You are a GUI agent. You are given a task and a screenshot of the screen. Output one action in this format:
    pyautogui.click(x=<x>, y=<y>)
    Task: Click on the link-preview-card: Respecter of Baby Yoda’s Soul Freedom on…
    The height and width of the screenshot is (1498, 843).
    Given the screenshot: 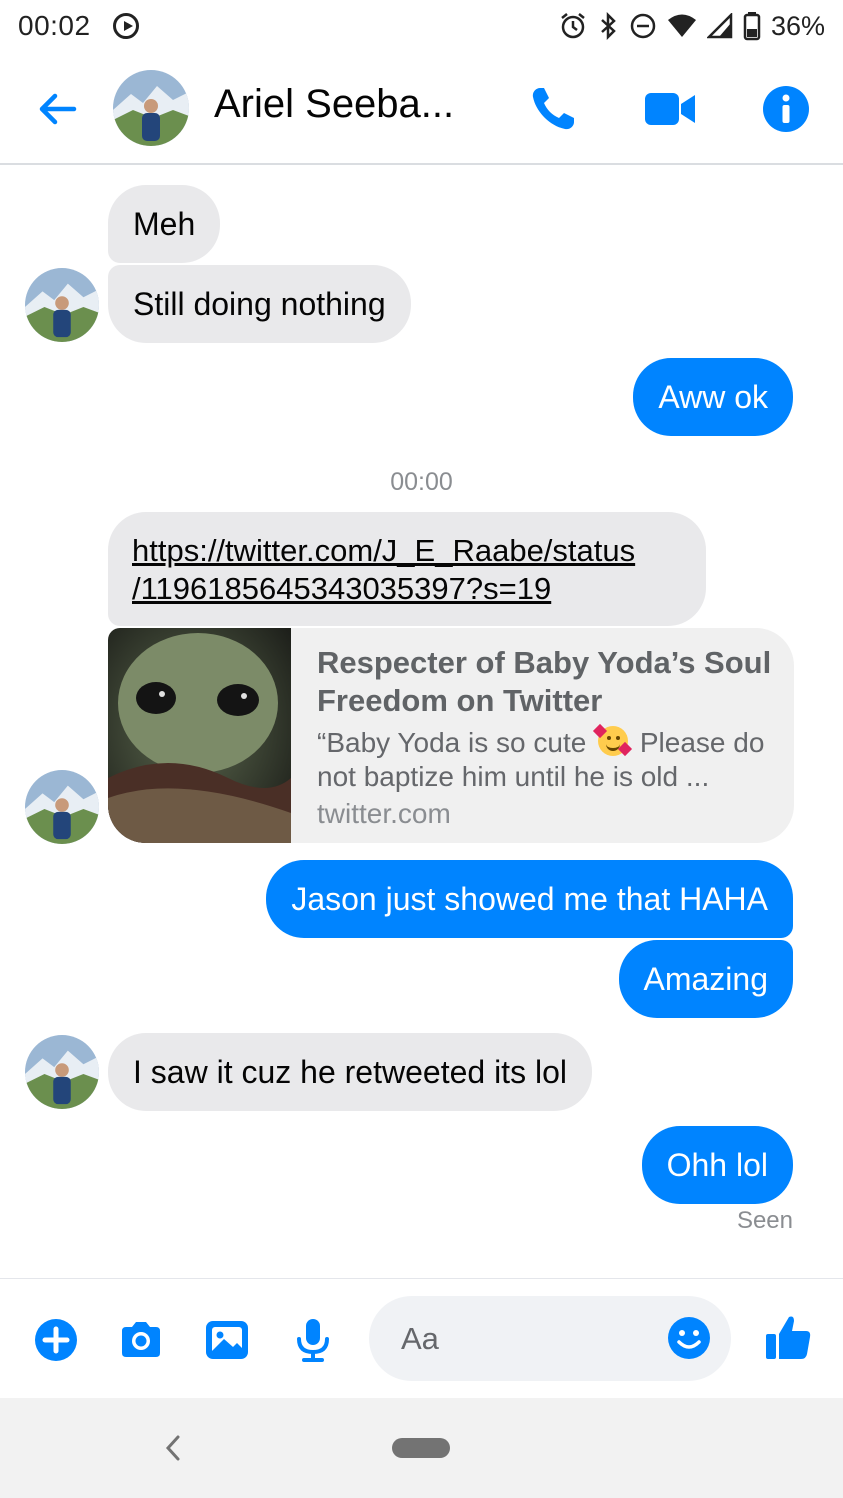 What is the action you would take?
    pyautogui.click(x=451, y=735)
    